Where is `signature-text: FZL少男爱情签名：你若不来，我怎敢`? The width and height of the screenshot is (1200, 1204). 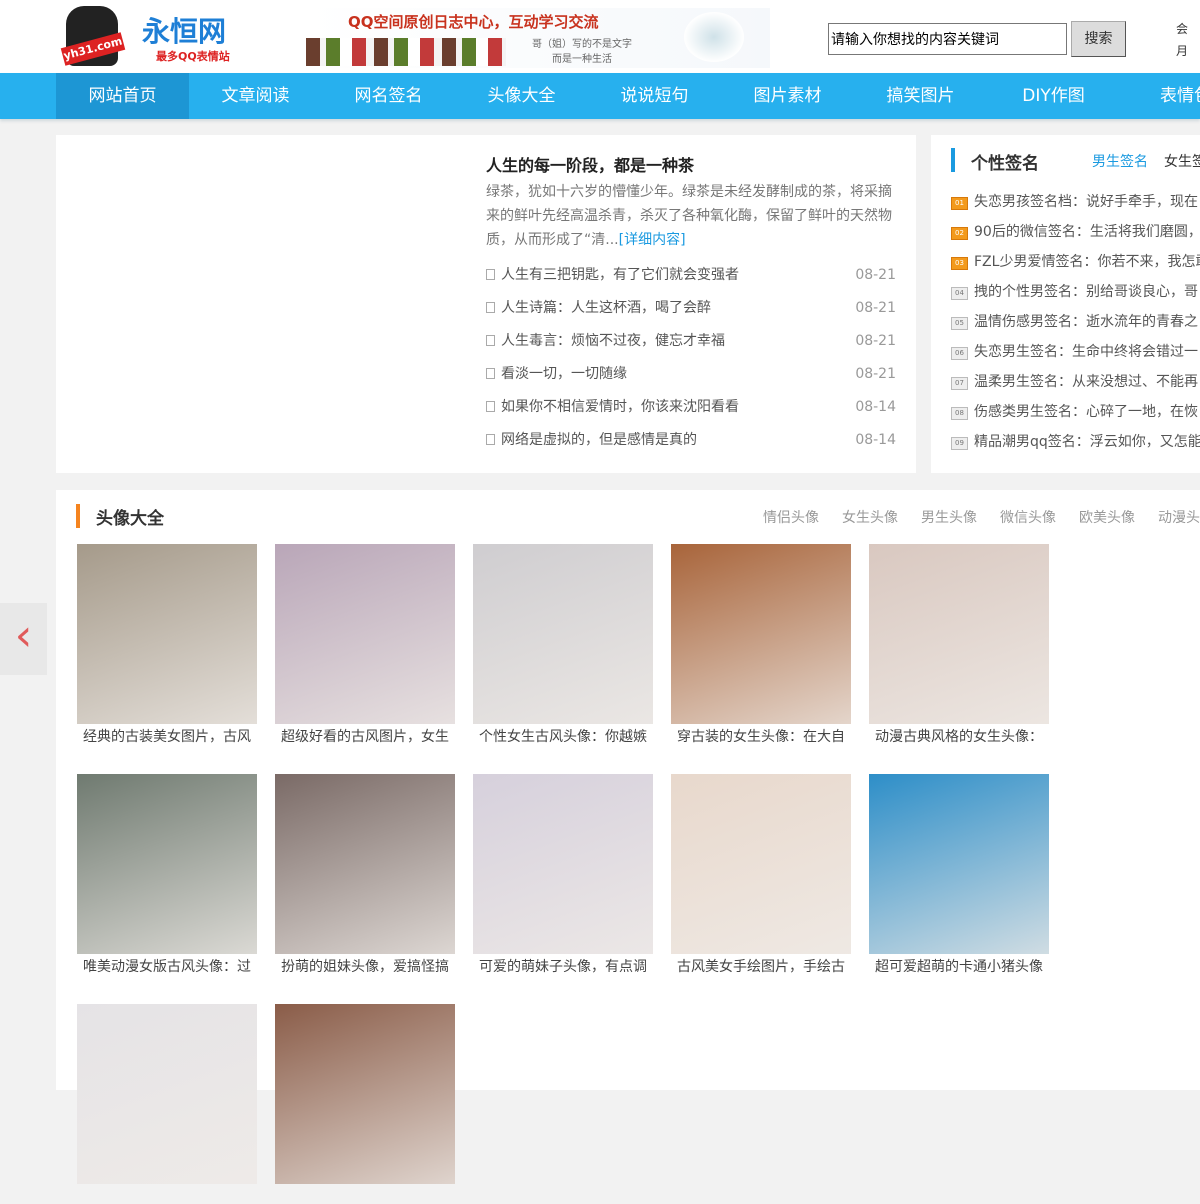 signature-text: FZL少男爱情签名：你若不来，我怎敢 is located at coordinates (1087, 262).